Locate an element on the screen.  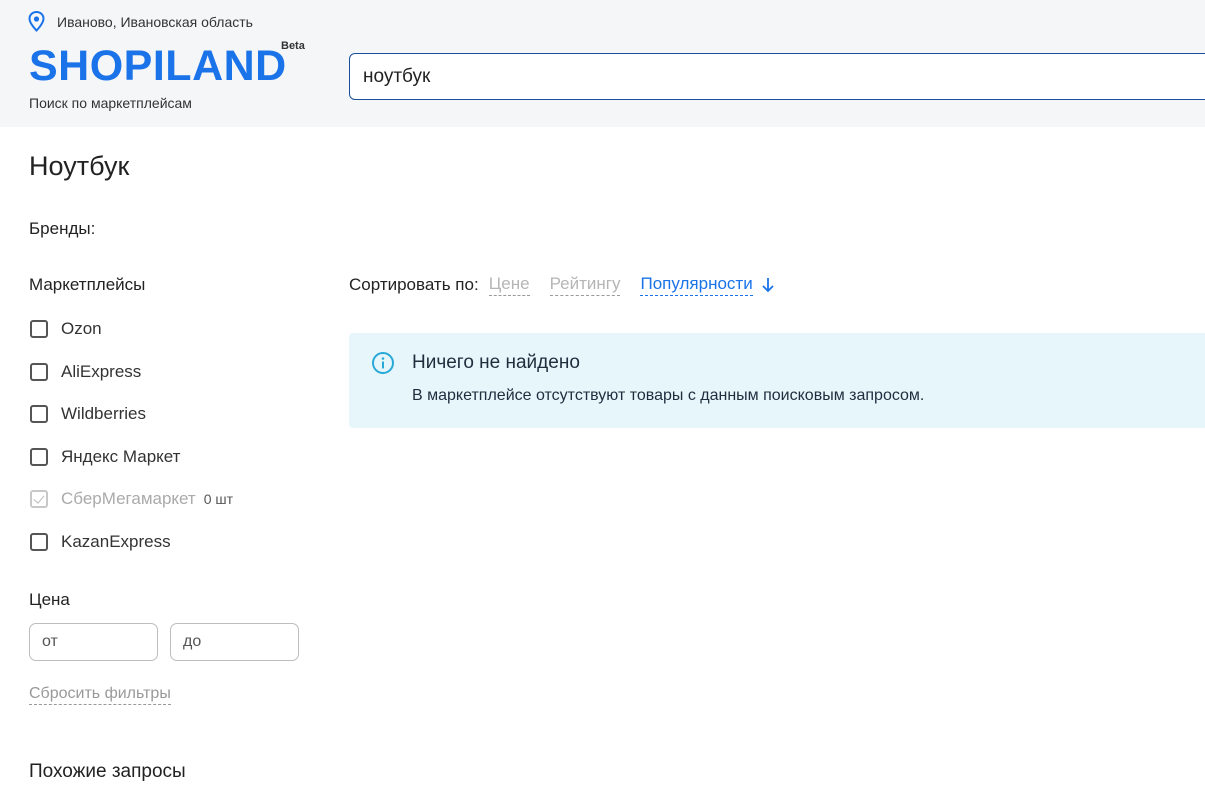
marketplace-label: Ozon is located at coordinates (81, 328).